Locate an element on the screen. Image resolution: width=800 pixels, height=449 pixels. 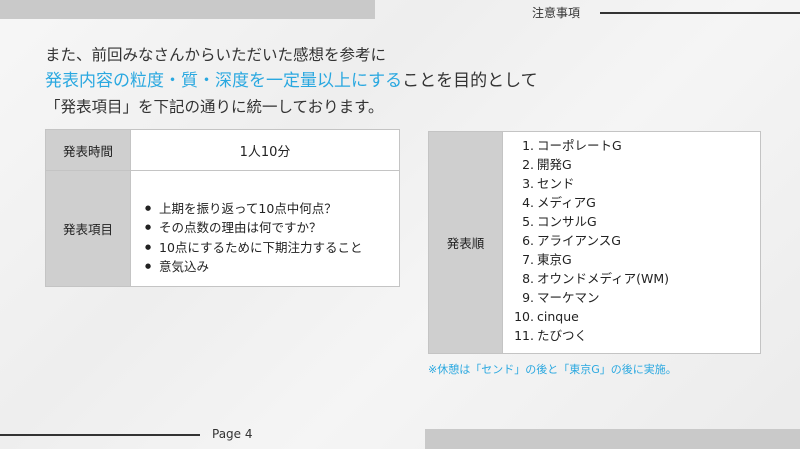
order-number: 6. is located at coordinates (528, 240).